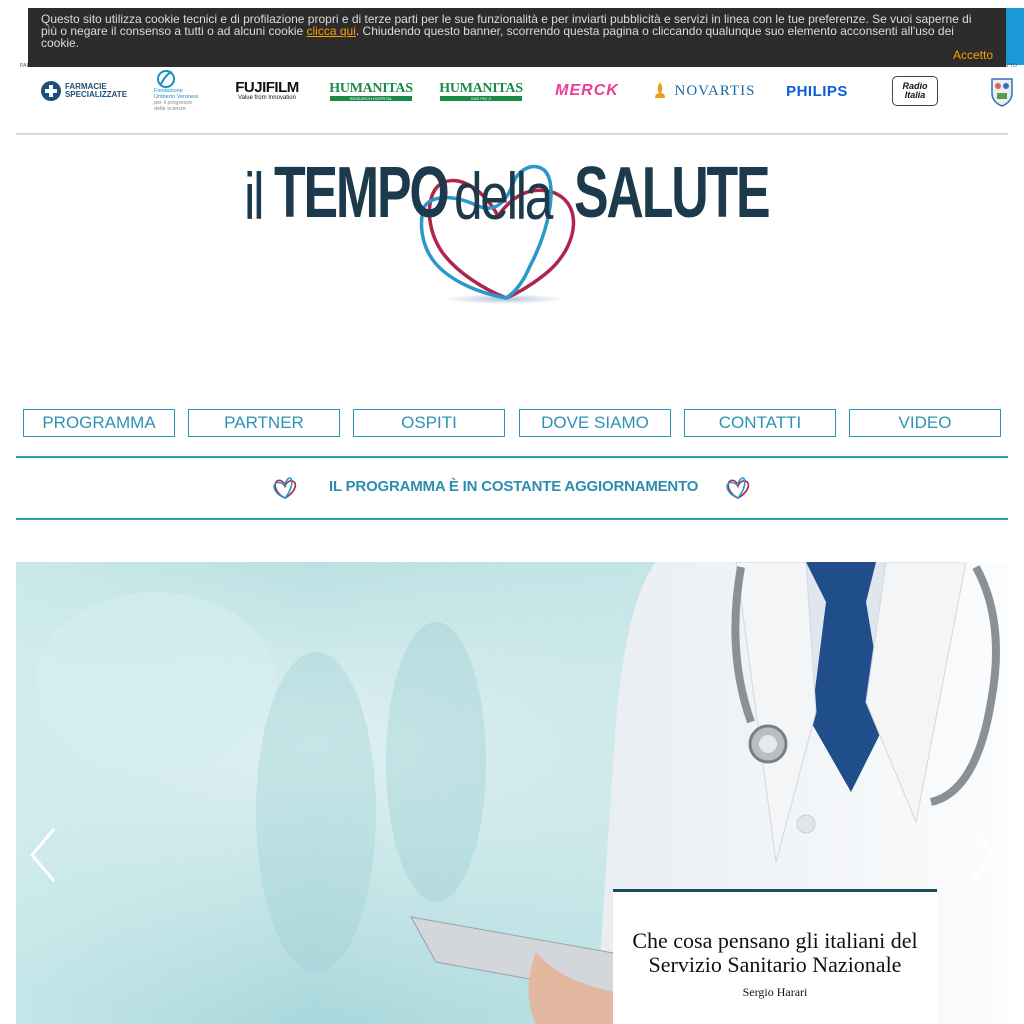 Image resolution: width=1024 pixels, height=1024 pixels. I want to click on special-thanks-crest-logo, so click(1002, 91).